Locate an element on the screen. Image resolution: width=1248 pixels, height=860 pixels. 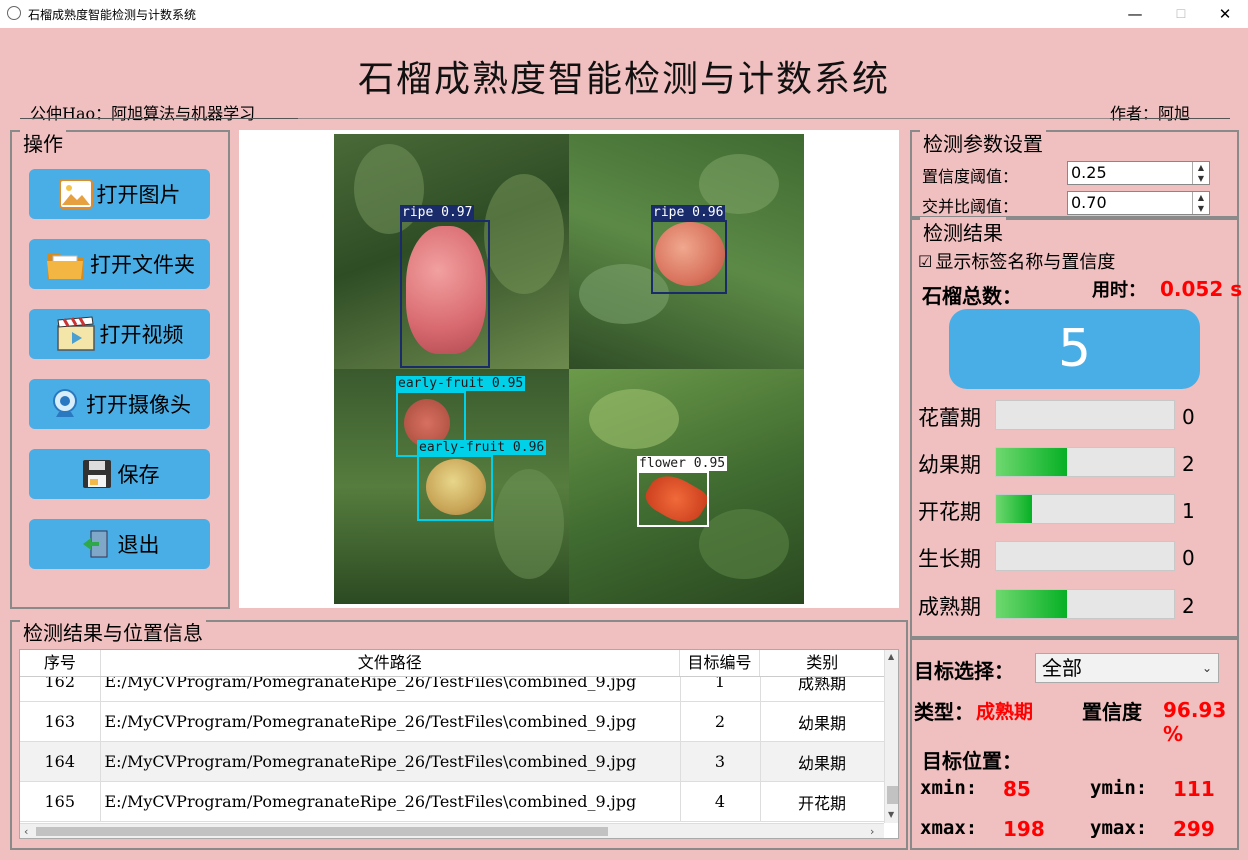
stage-count-bud: 0 is located at coordinates (1188, 417).